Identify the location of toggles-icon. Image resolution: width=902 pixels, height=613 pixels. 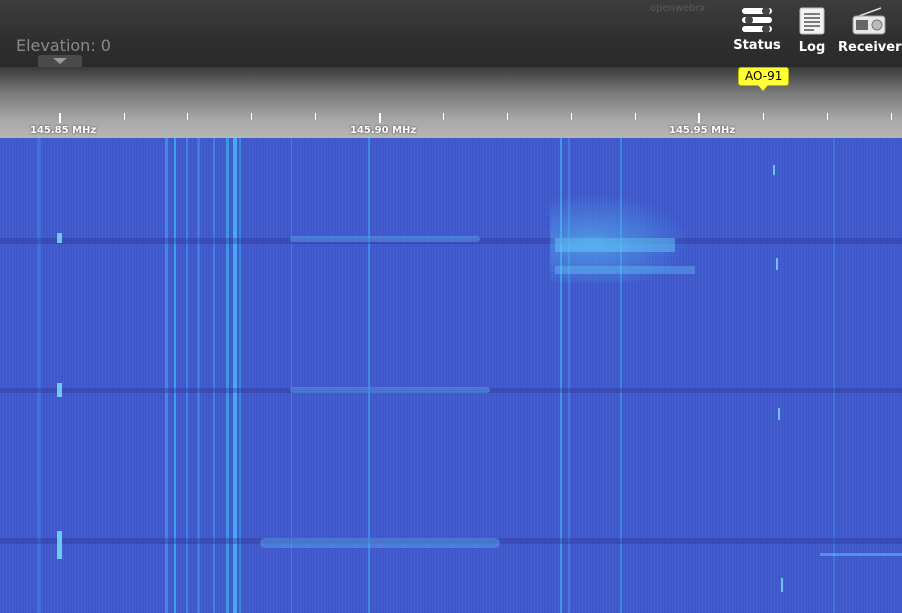
(757, 20).